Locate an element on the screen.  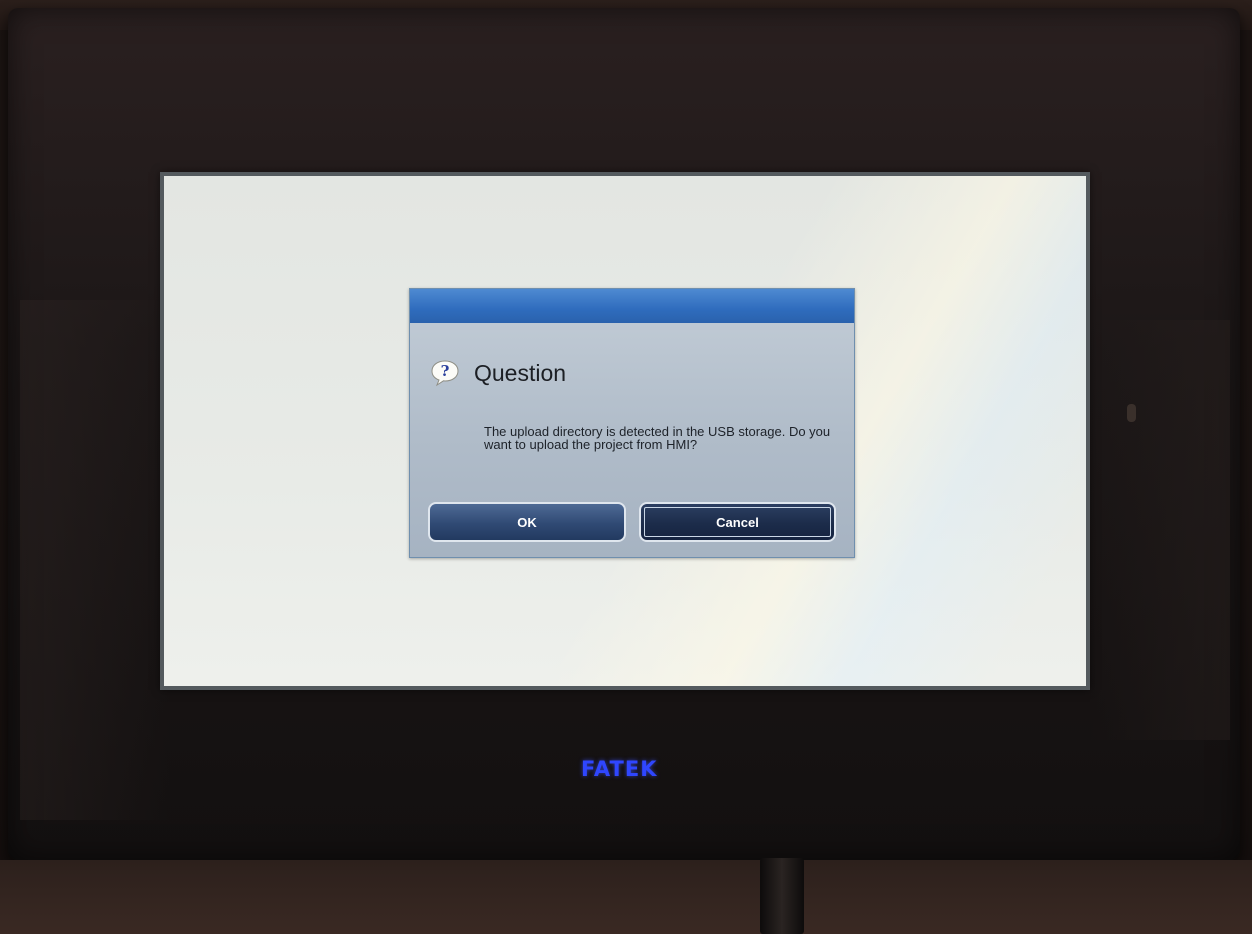
question-bubble-icon: ? is located at coordinates (445, 373).